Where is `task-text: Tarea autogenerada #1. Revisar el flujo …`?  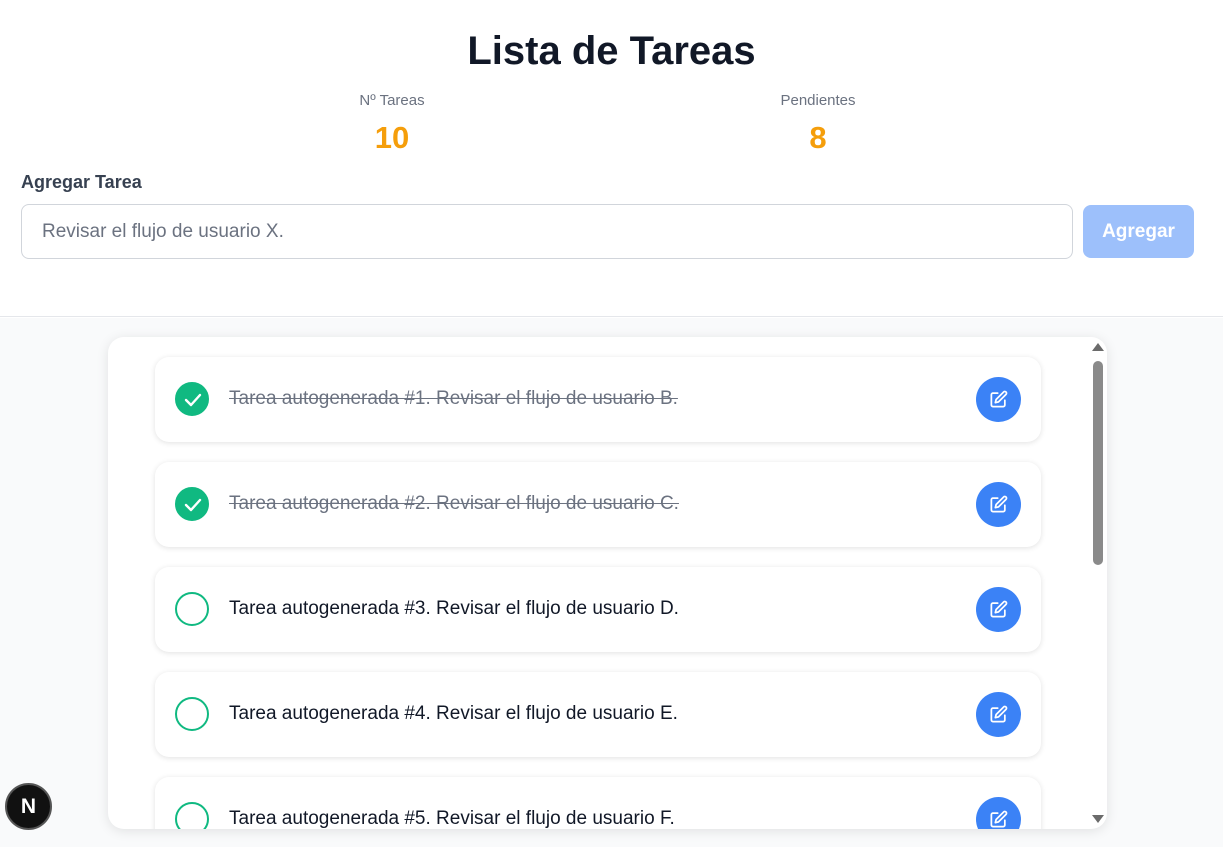
task-text: Tarea autogenerada #1. Revisar el flujo … is located at coordinates (453, 398).